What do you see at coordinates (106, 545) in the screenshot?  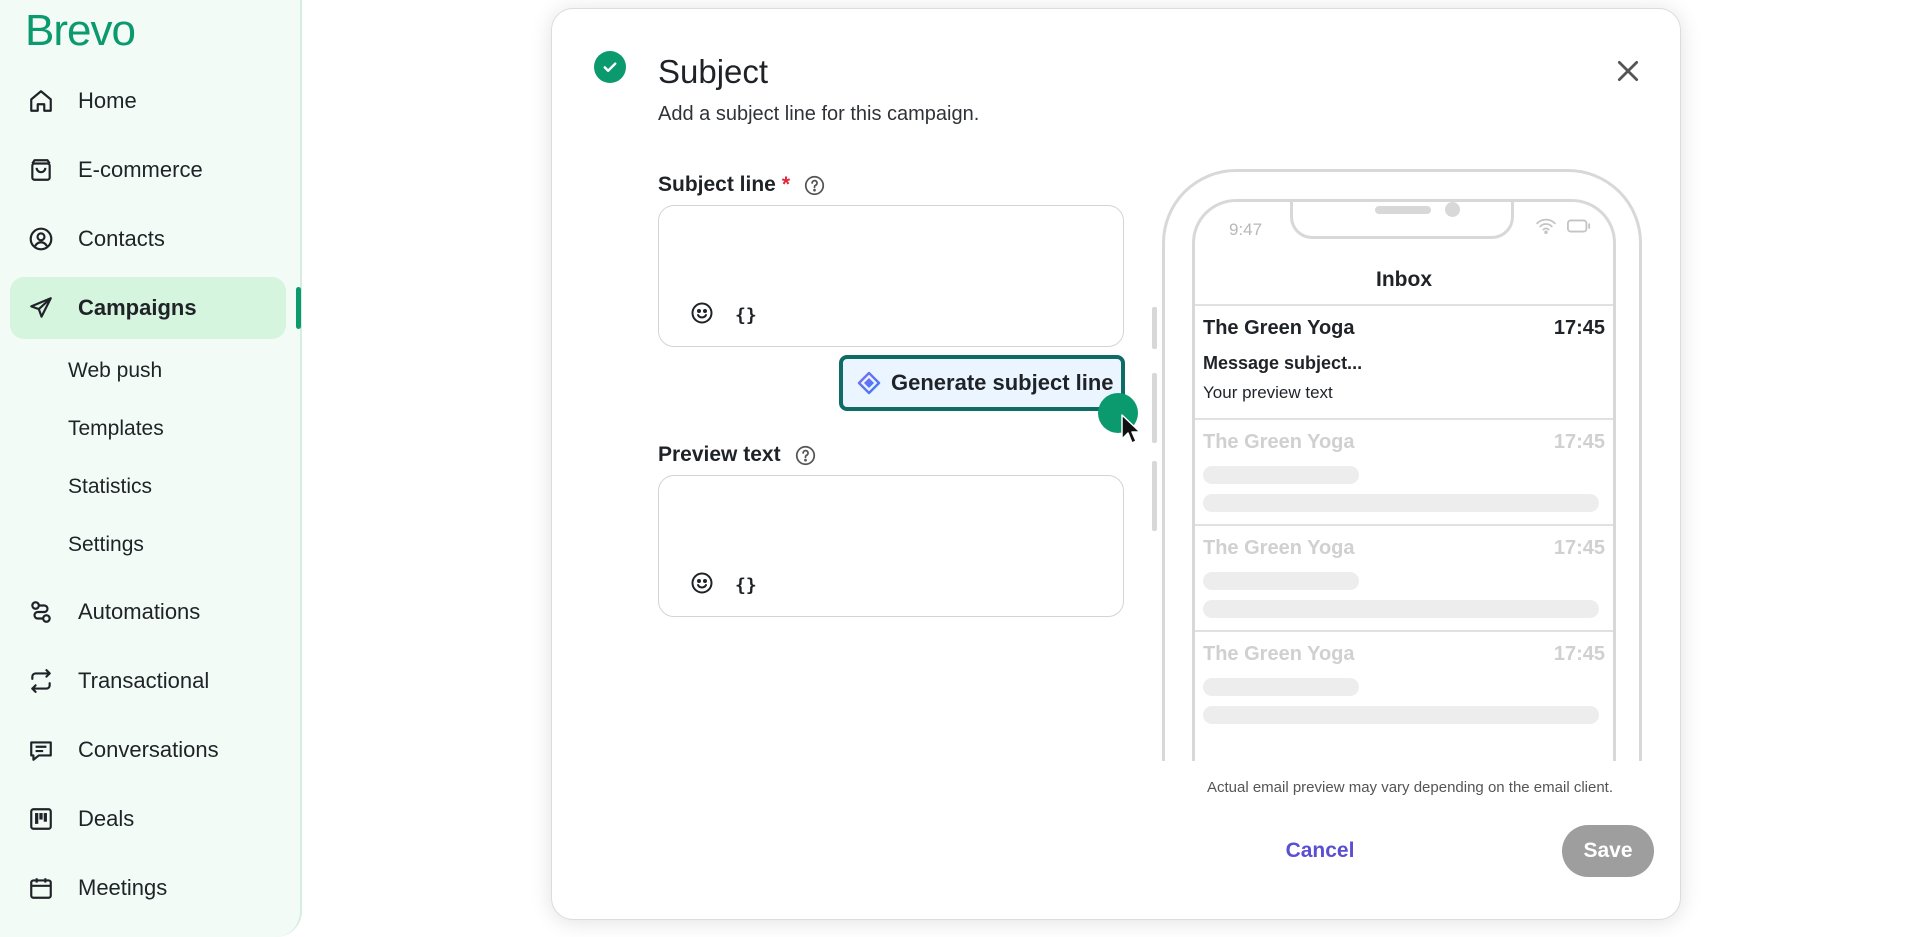 I see `sidebar-subitem-settings: Settings` at bounding box center [106, 545].